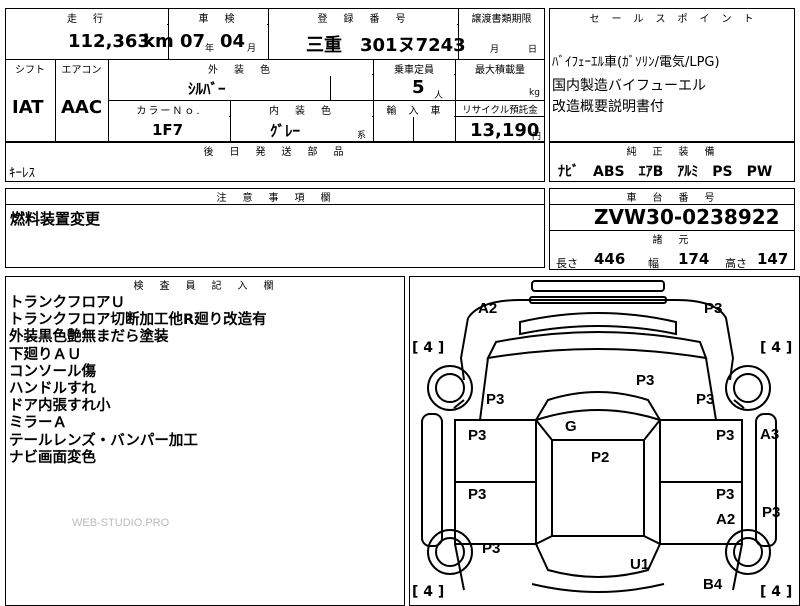 This screenshot has height=606, width=800. I want to click on mark-rear-door-right: P3, so click(725, 494).